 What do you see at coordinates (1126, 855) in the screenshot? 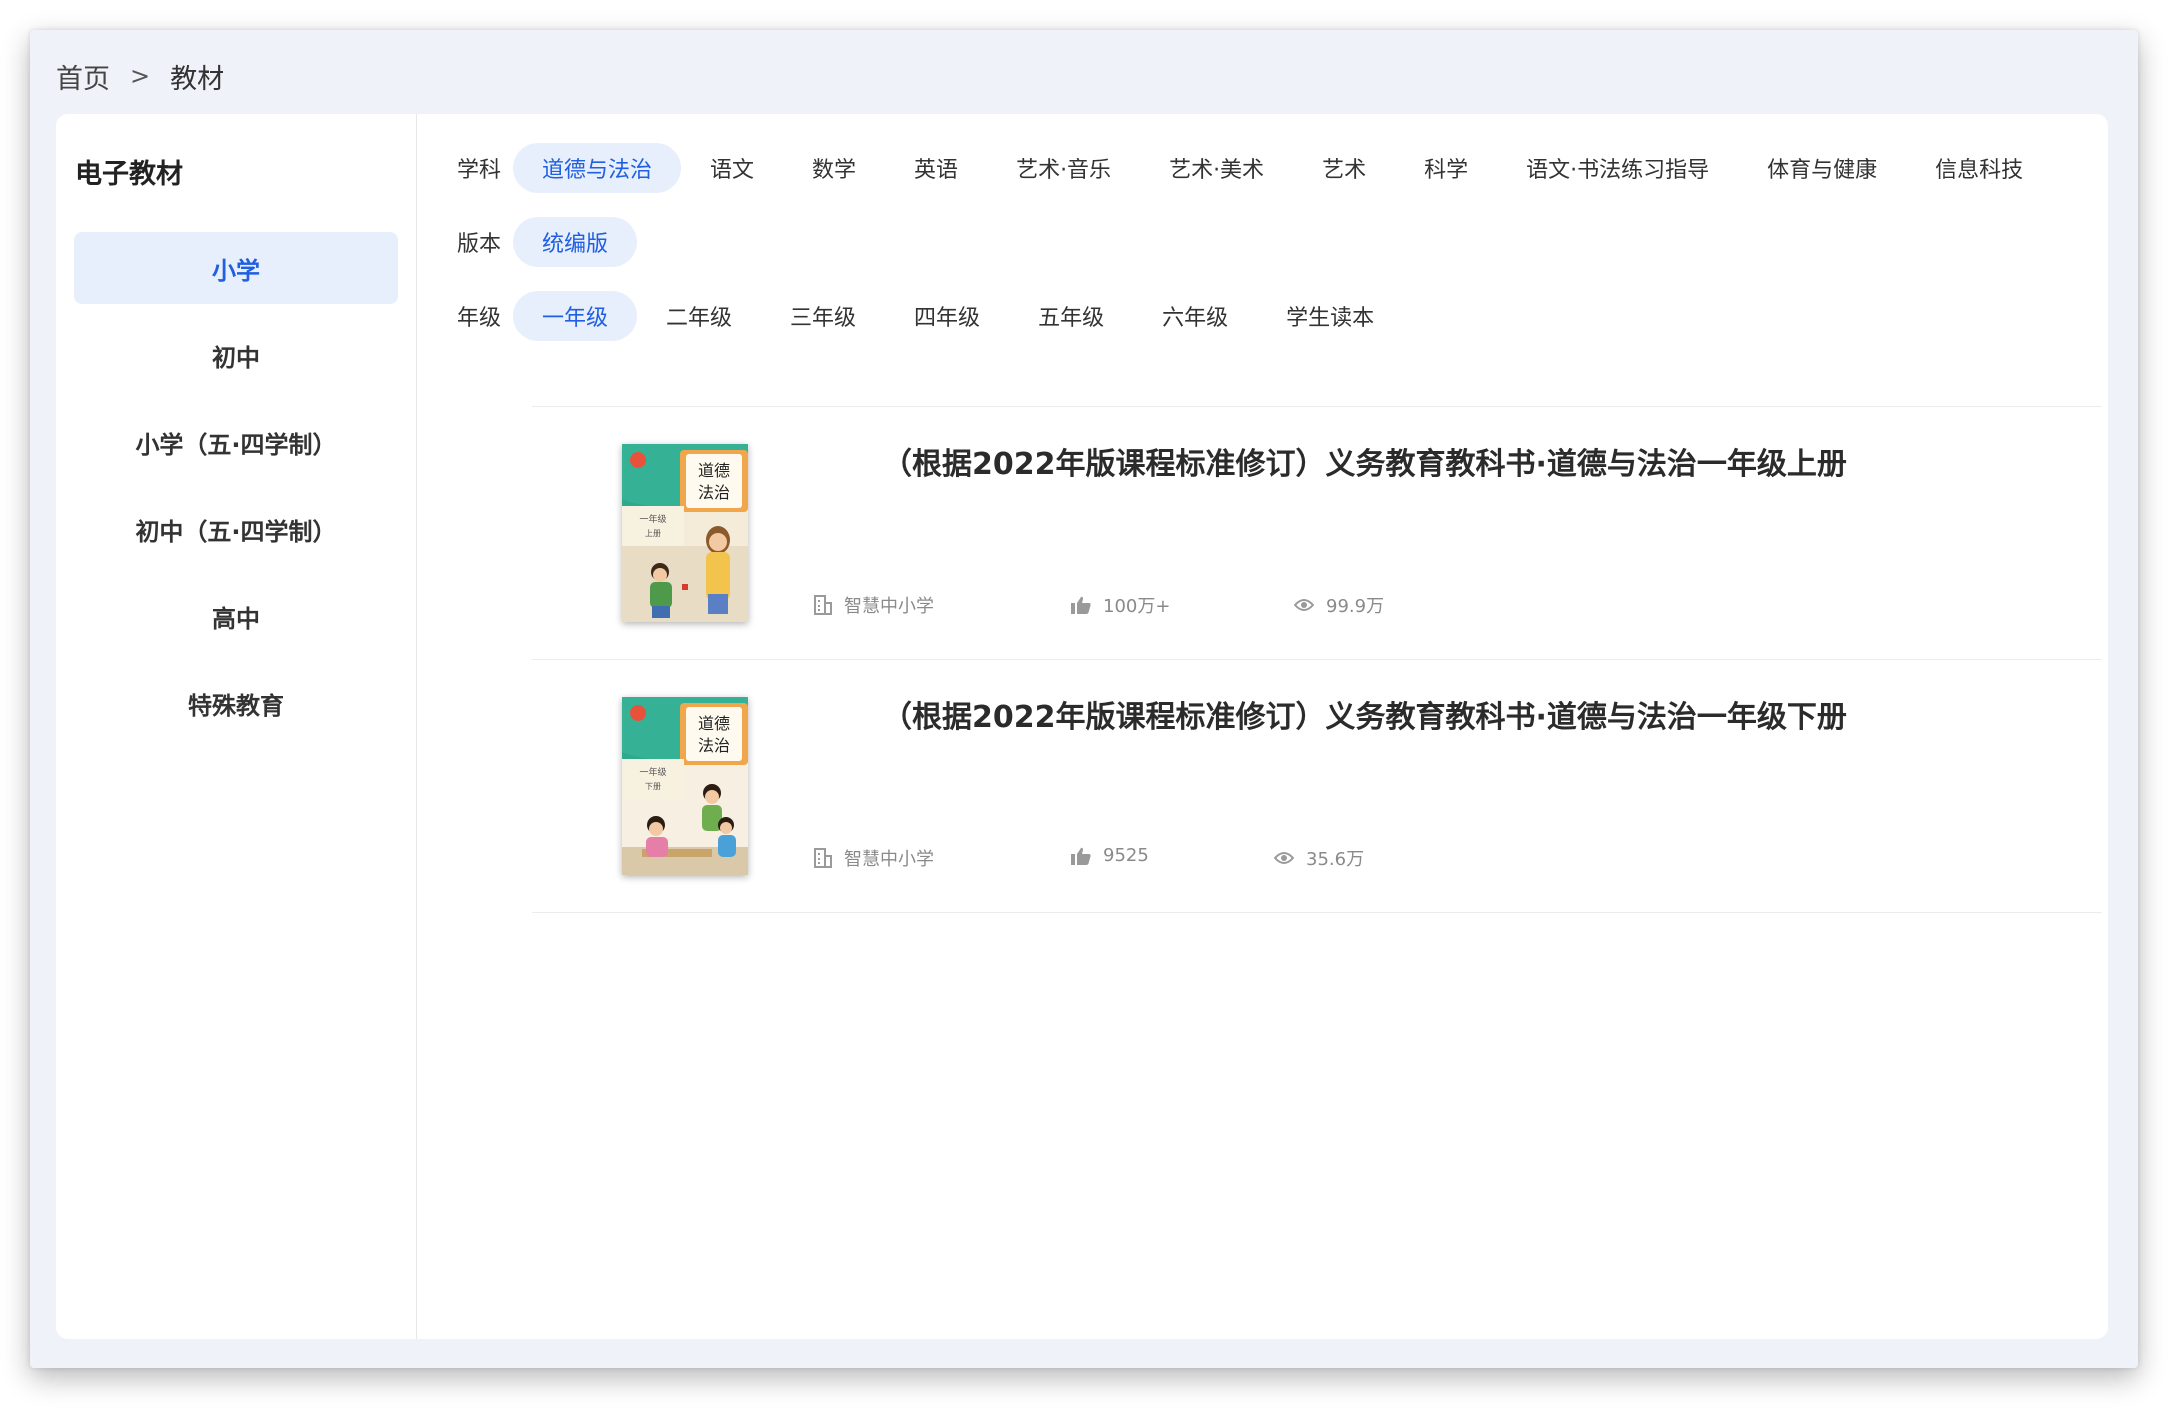
I see `likes-count: 9525` at bounding box center [1126, 855].